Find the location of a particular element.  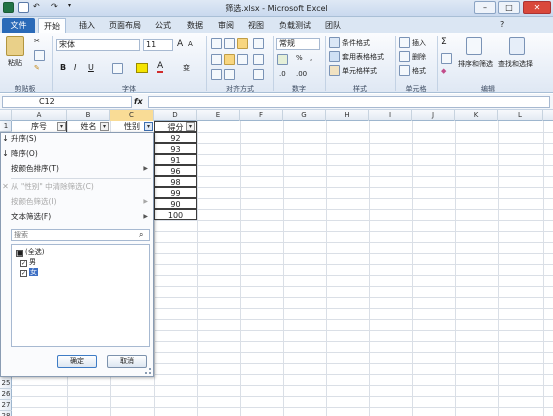

filter-value-female: ✓ 女 is located at coordinates (29, 272).